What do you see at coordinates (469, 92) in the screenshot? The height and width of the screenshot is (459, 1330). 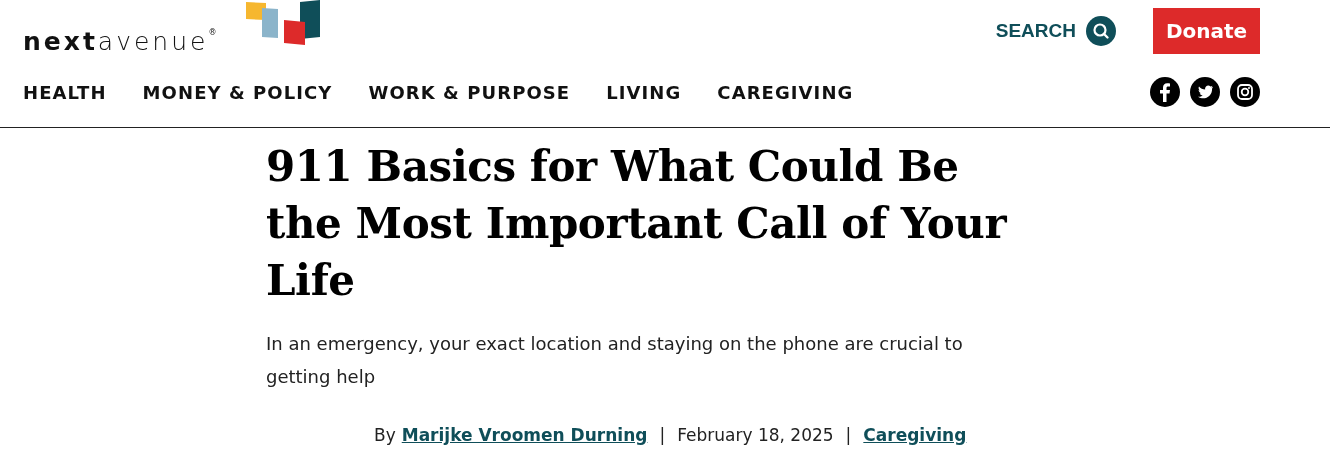 I see `nav-link: WORK & PURPOSE` at bounding box center [469, 92].